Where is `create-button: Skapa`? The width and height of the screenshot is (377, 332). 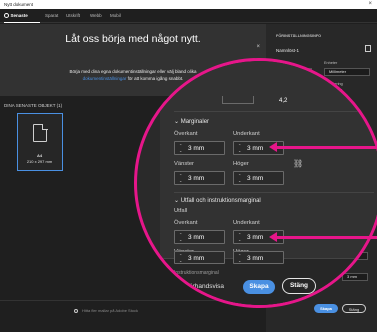
create-button: Skapa is located at coordinates (259, 287).